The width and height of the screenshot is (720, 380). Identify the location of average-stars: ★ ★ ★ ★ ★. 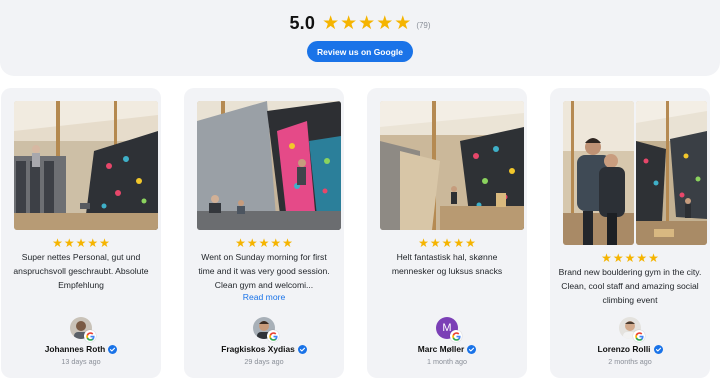
(366, 23).